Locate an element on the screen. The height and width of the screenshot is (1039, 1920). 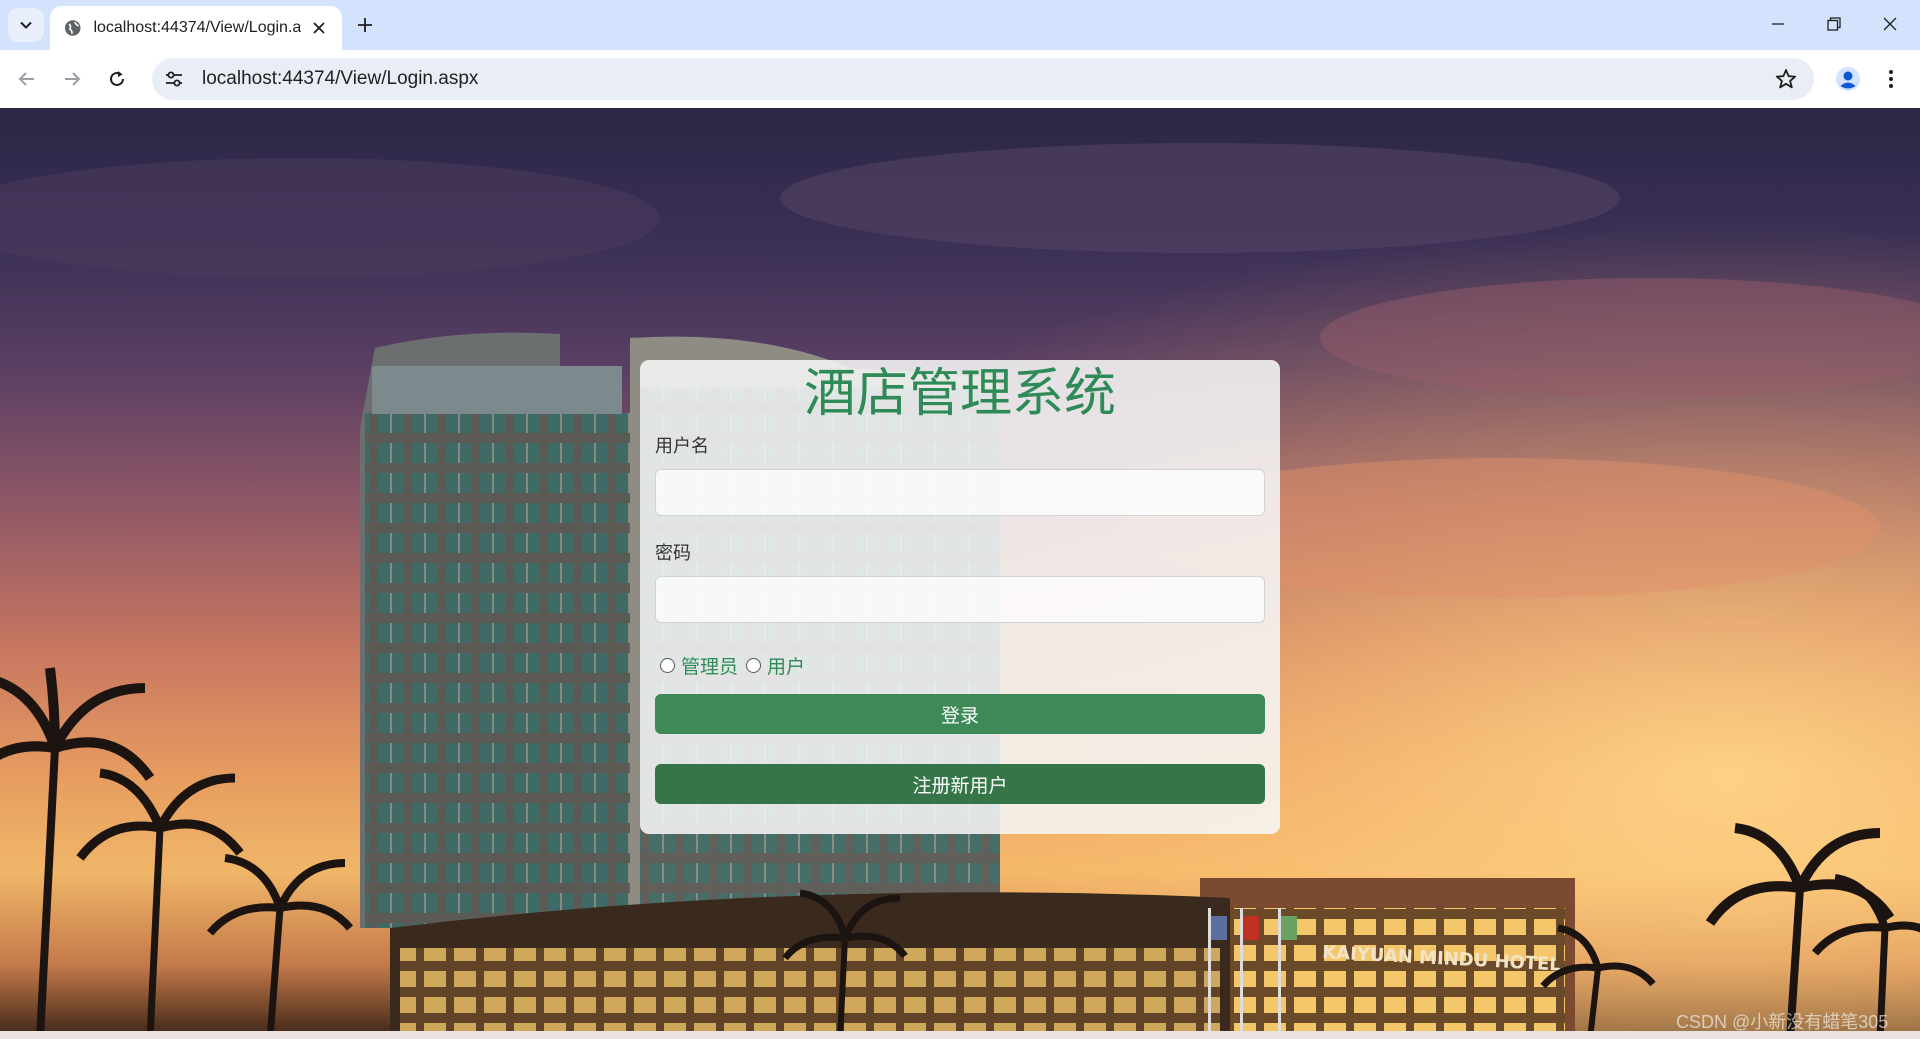
minimize-button is located at coordinates (1778, 24).